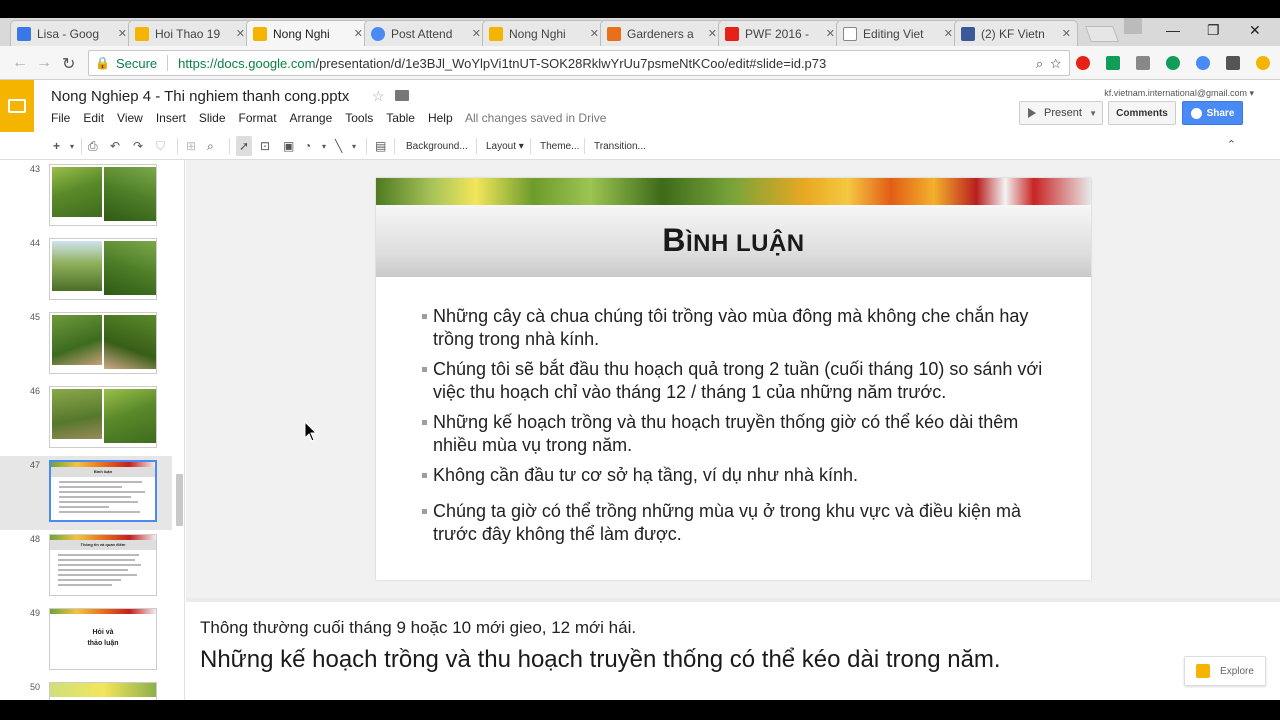 This screenshot has width=1280, height=720. Describe the element at coordinates (308, 33) in the screenshot. I see `browser-tab-active: Nong Nghi ✕` at that location.